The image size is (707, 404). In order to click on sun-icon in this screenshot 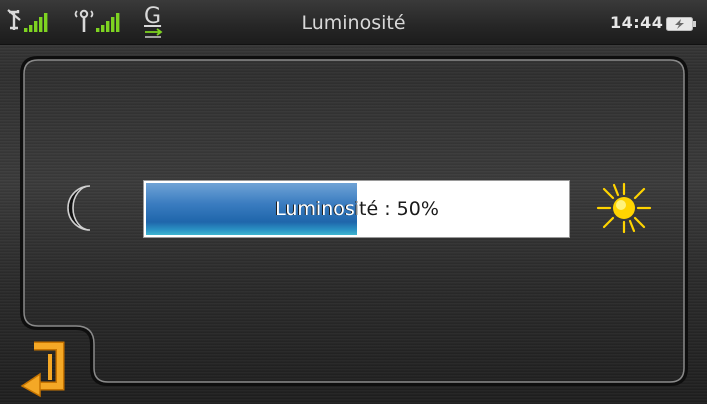, I will do `click(624, 208)`.